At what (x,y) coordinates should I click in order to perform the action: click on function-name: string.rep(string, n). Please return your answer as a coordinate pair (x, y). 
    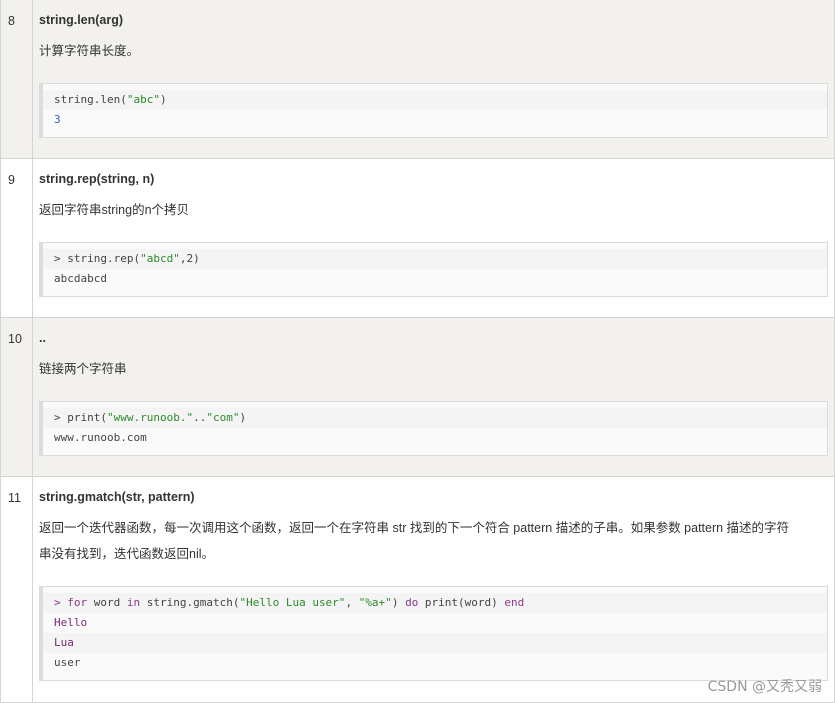
    Looking at the image, I should click on (97, 179).